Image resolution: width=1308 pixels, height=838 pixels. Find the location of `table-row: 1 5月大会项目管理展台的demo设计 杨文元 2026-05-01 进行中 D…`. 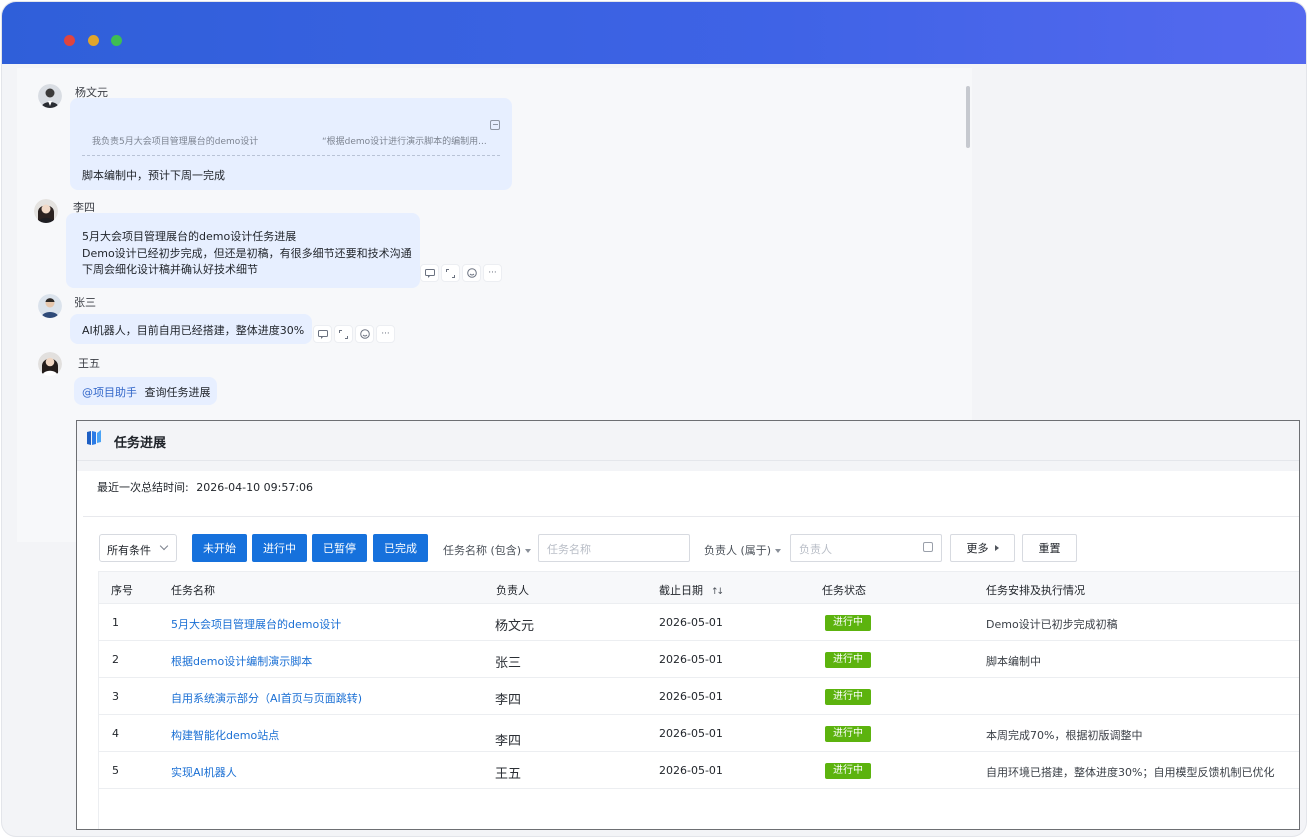

table-row: 1 5月大会项目管理展台的demo设计 杨文元 2026-05-01 进行中 D… is located at coordinates (699, 622).